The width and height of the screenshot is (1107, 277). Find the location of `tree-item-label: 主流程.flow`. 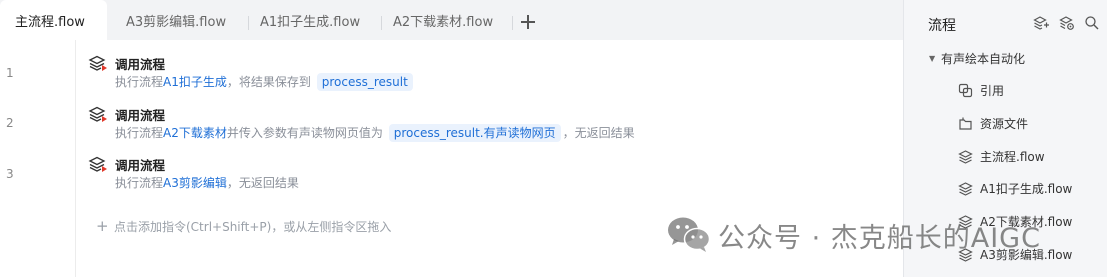

tree-item-label: 主流程.flow is located at coordinates (1012, 157).